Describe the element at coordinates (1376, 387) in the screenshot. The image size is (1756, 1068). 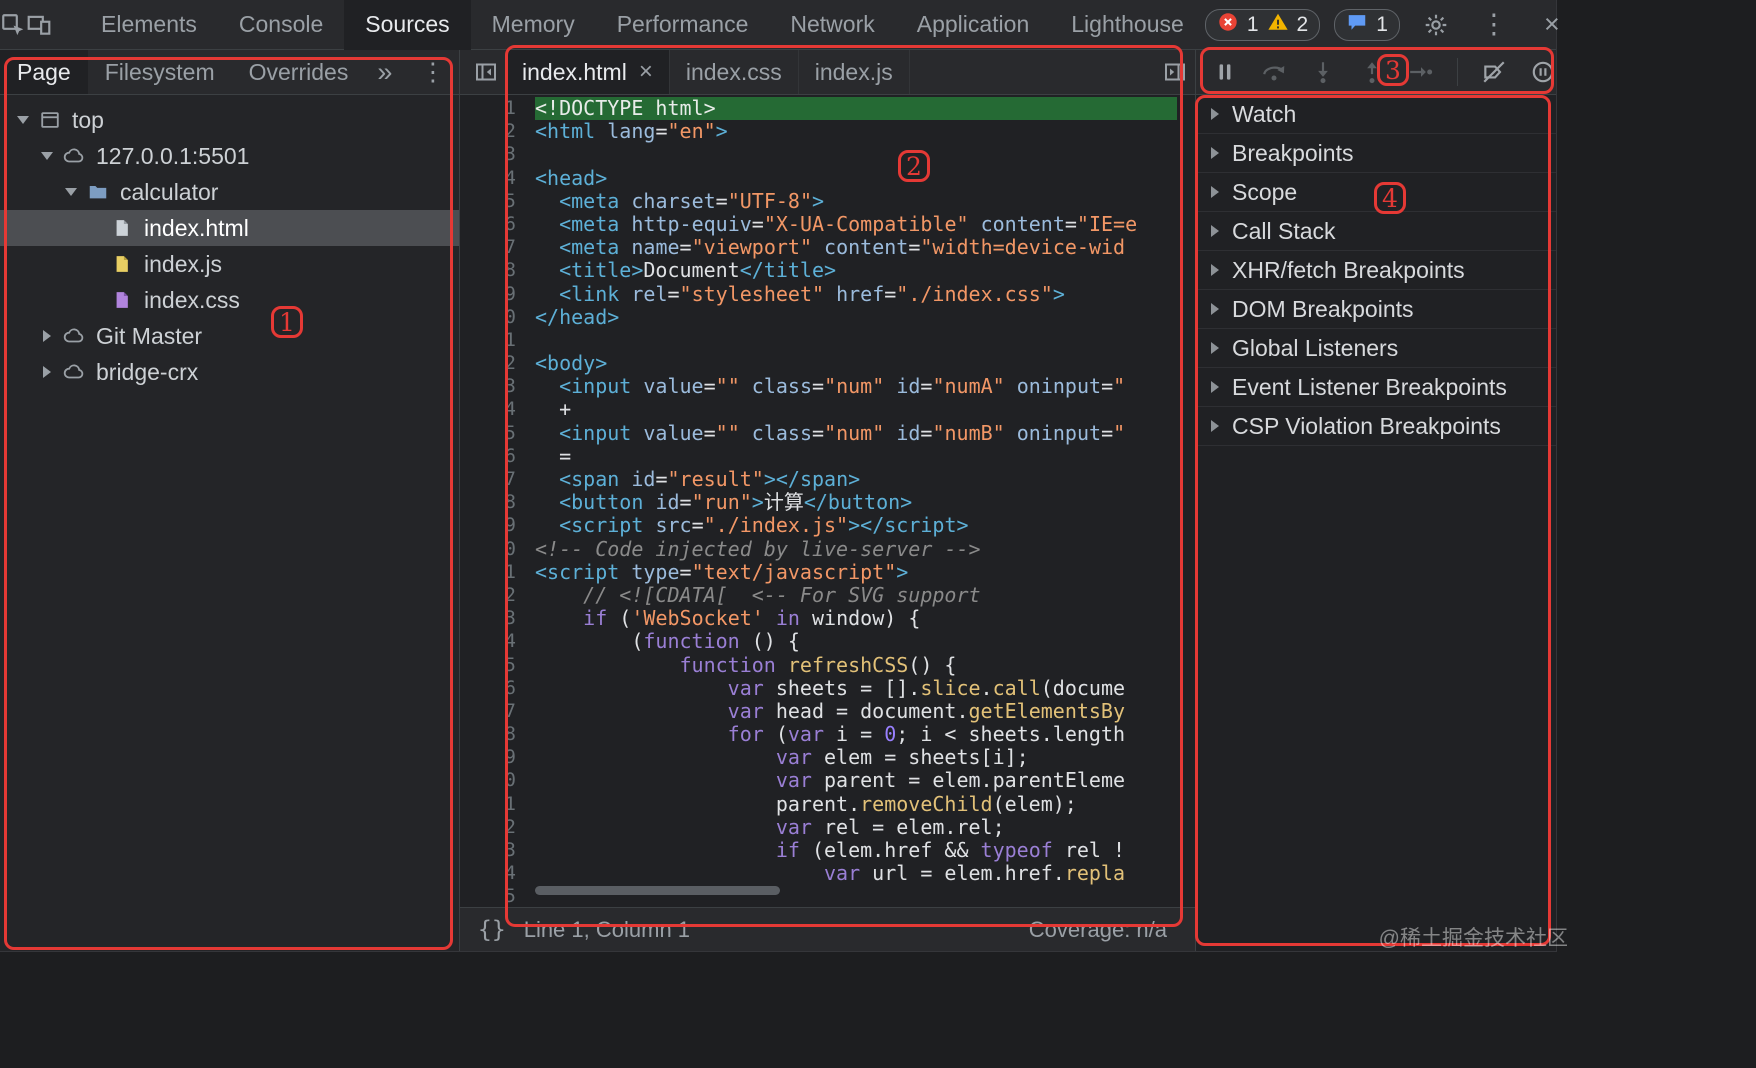
I see `section-event-listener-breakpoints: Event Listener Breakpoints` at that location.